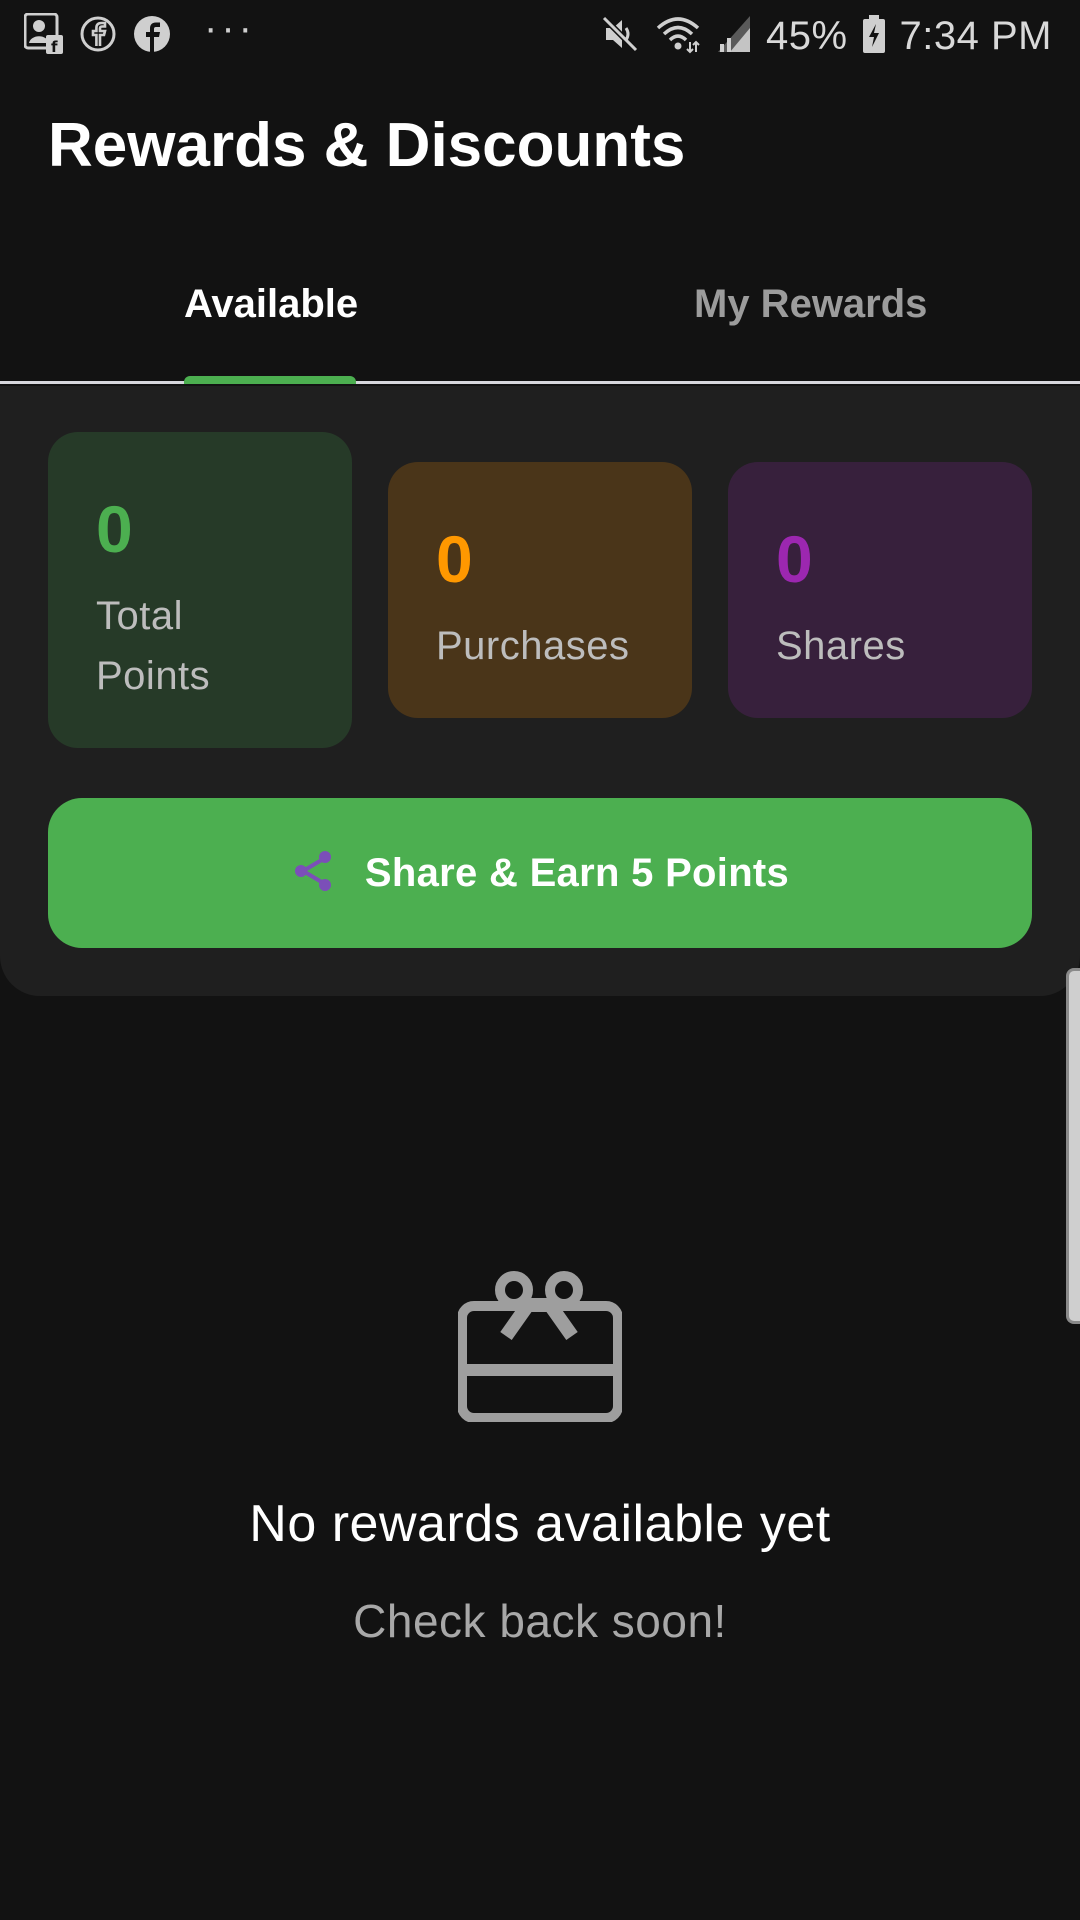 This screenshot has height=1920, width=1080. I want to click on empty-state-subtitle: Check back soon!, so click(540, 1621).